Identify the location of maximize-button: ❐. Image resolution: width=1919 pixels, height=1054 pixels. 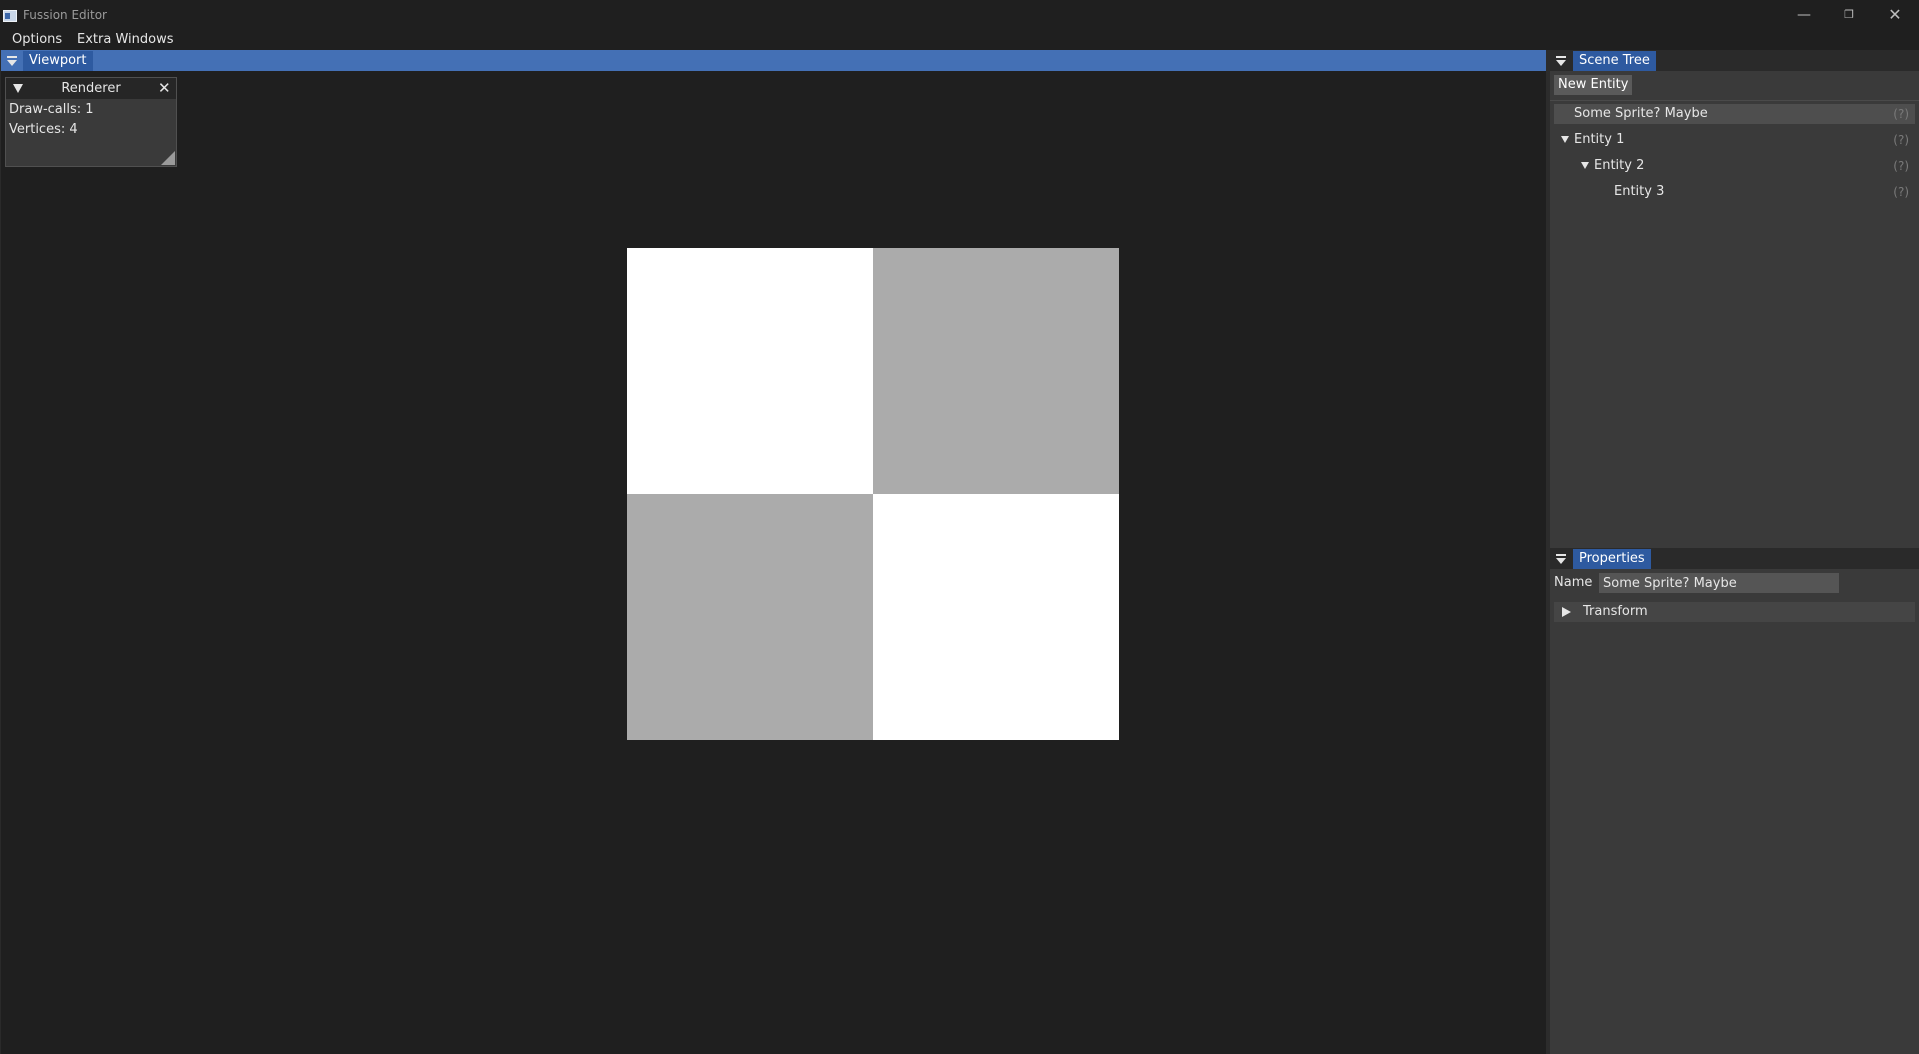
(1849, 15).